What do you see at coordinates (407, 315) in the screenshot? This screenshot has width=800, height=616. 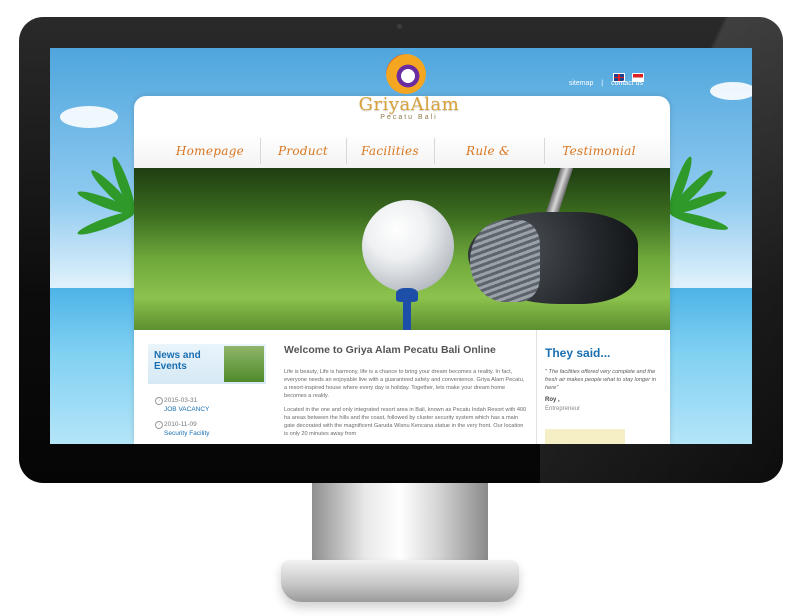 I see `golf-tee-stem` at bounding box center [407, 315].